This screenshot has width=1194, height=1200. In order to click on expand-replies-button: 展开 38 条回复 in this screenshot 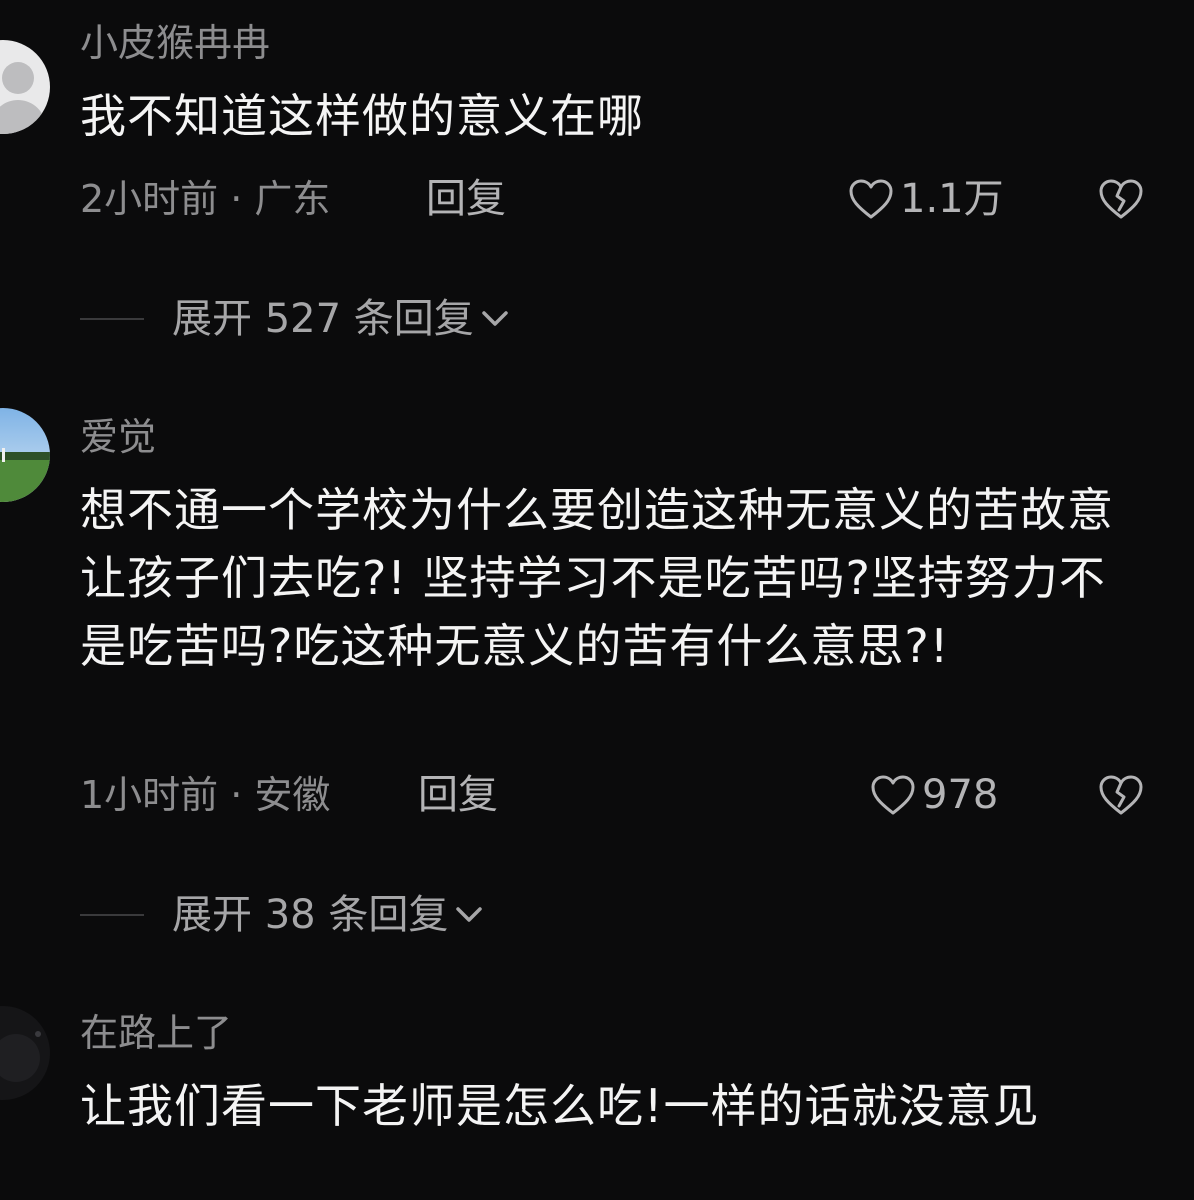, I will do `click(283, 915)`.